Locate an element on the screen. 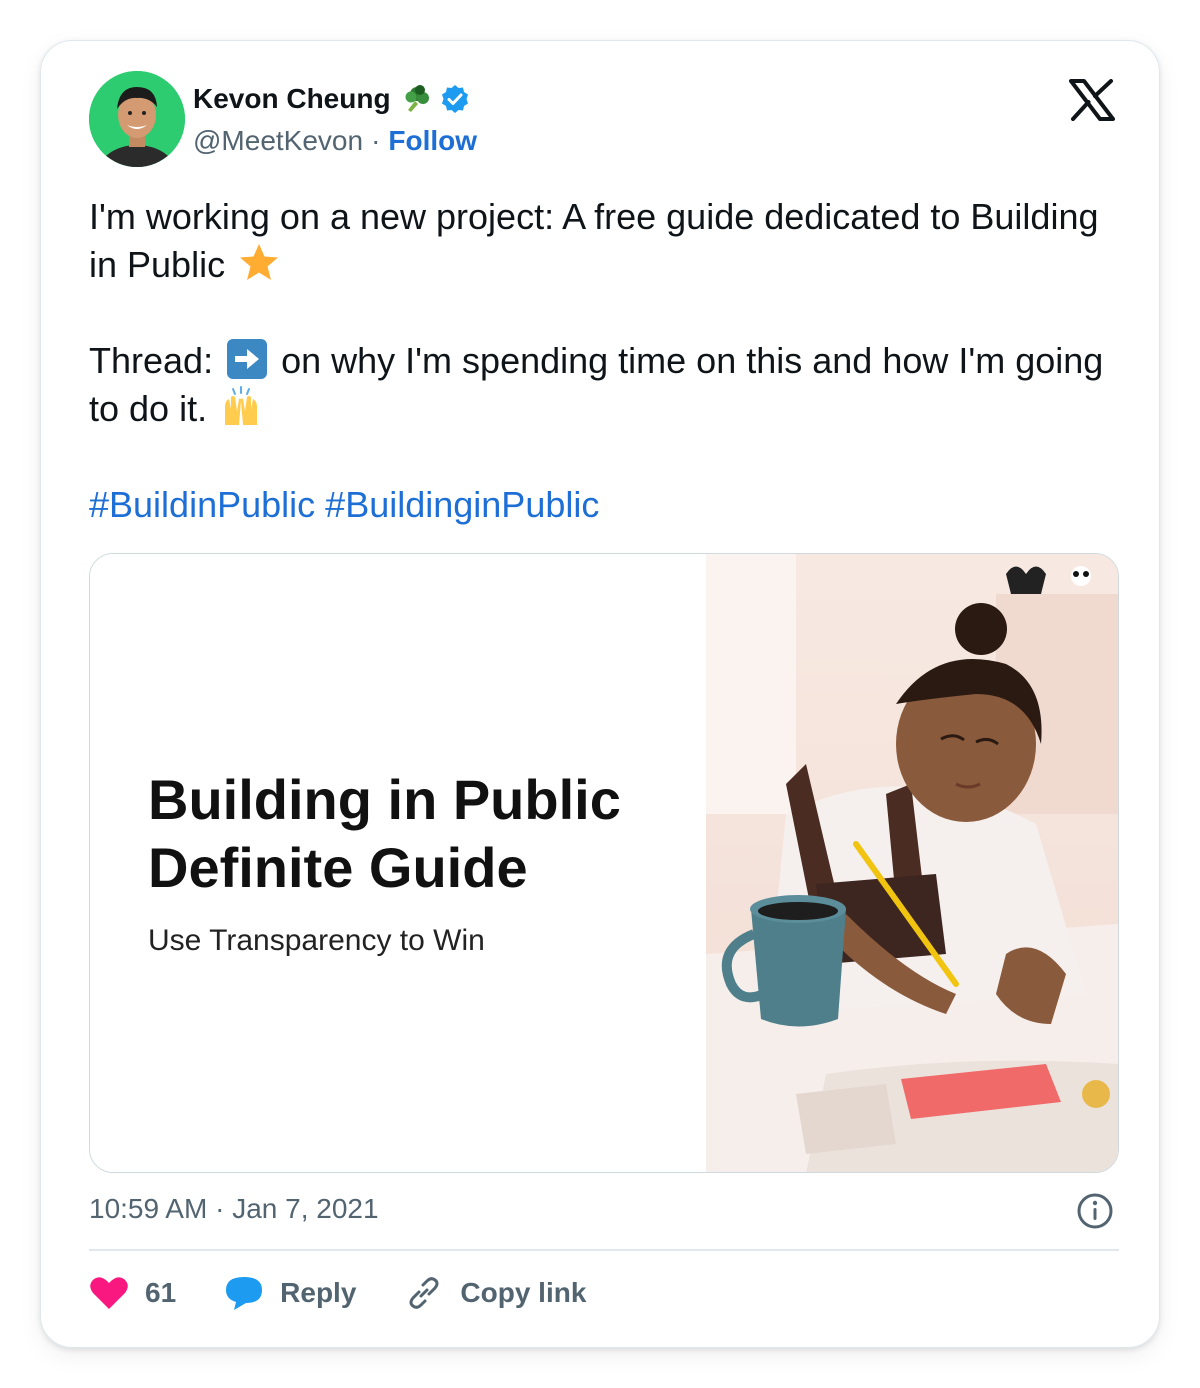  author-name-row: Kevon Cheung is located at coordinates (332, 99).